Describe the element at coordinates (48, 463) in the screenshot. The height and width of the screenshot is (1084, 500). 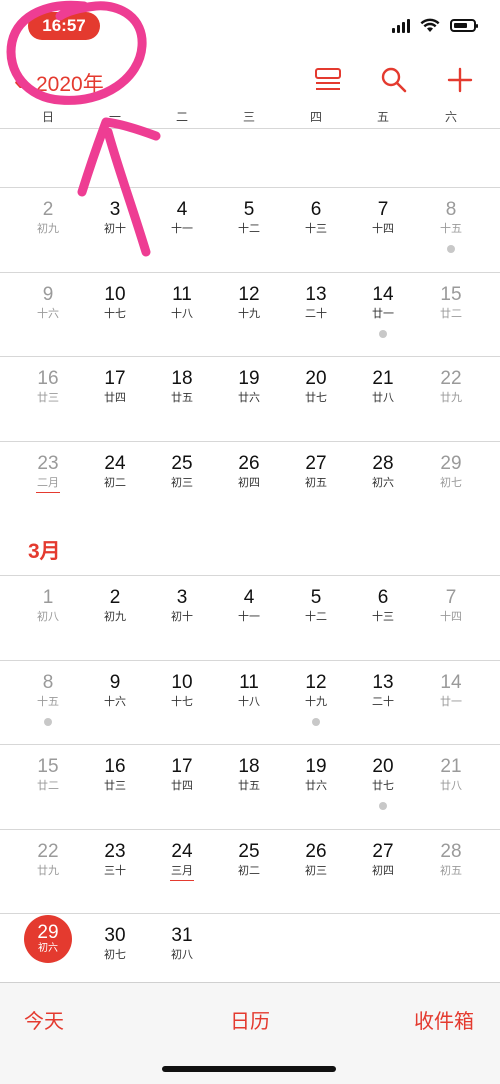
I see `day-number: 23` at that location.